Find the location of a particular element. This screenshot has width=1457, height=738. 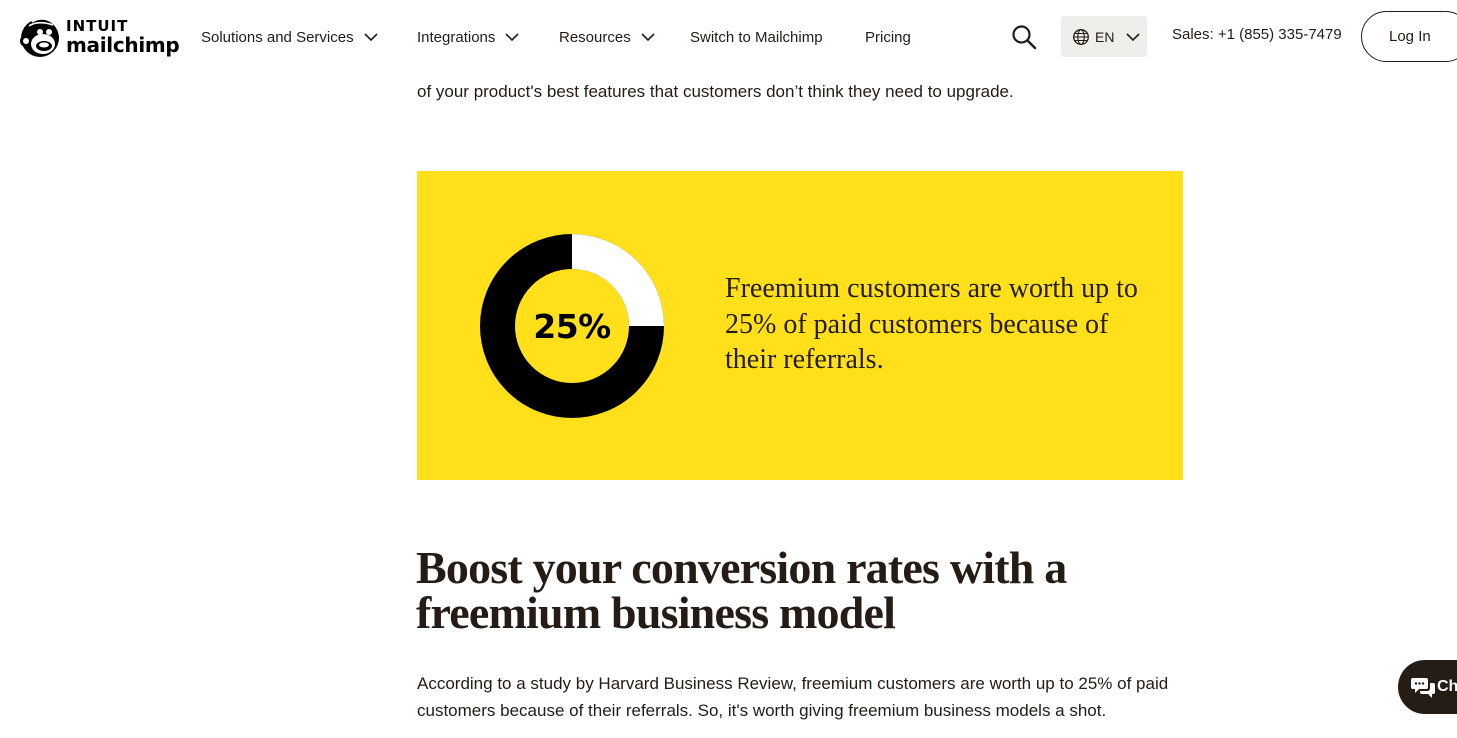

nav-resources: Resources is located at coordinates (607, 37).